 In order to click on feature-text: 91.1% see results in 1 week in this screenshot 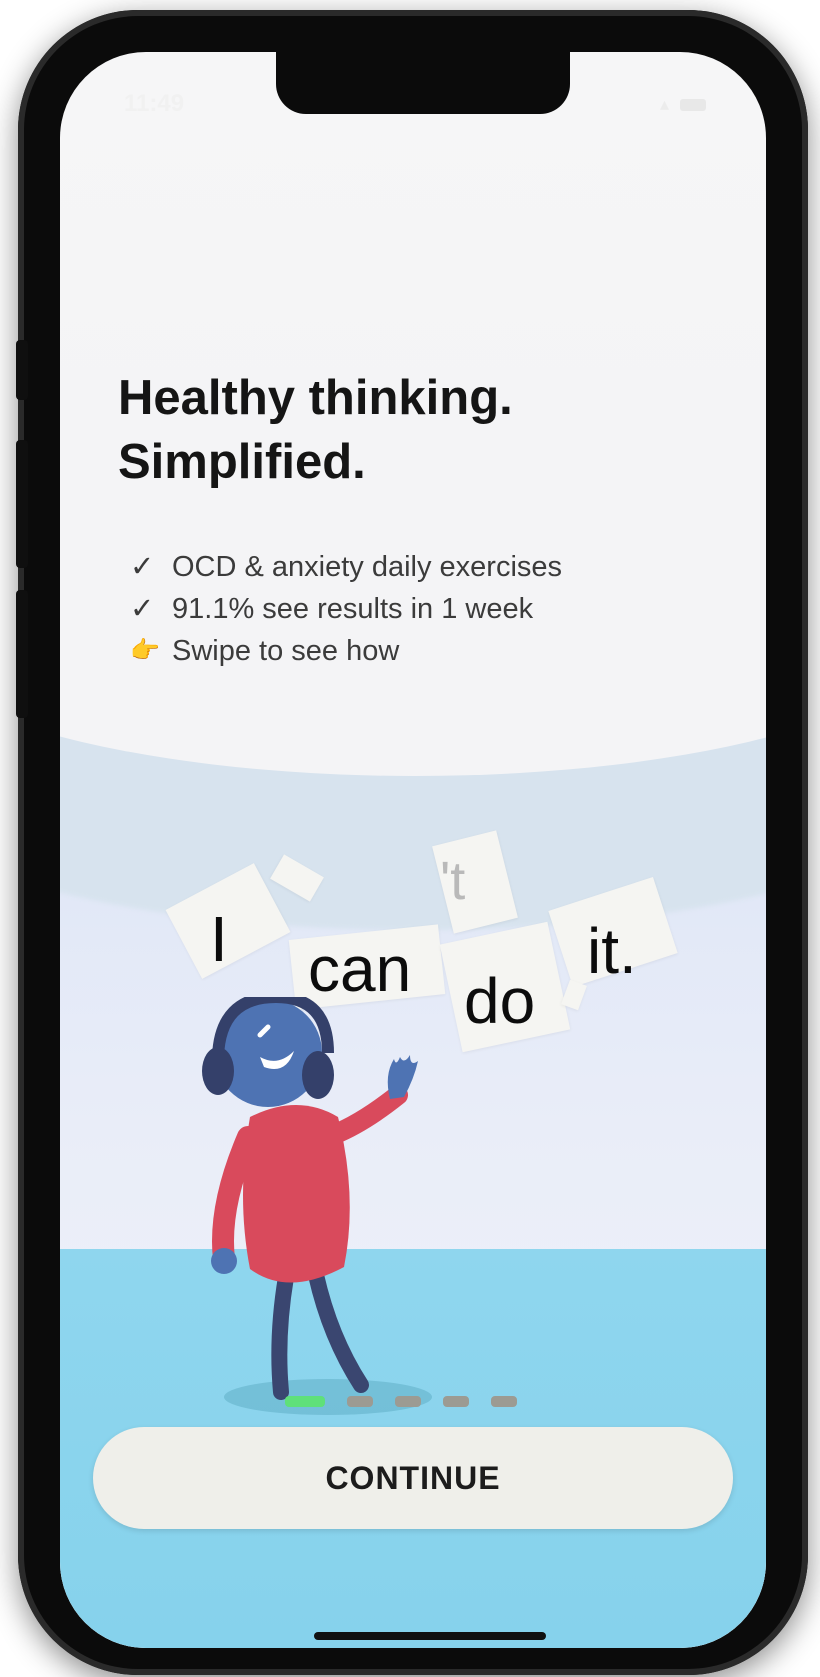, I will do `click(353, 609)`.